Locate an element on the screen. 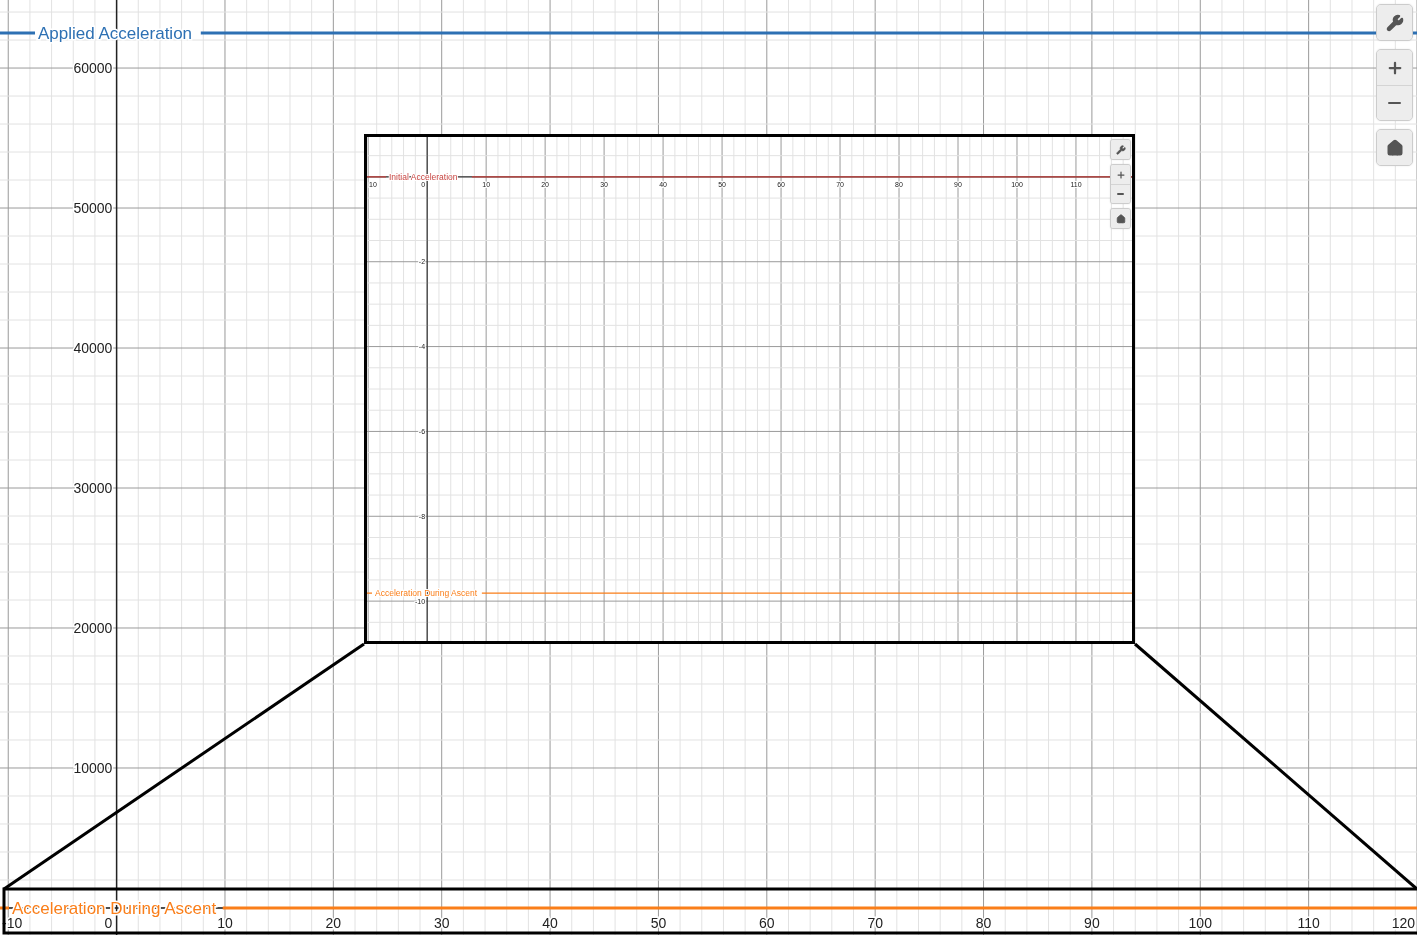  tick-label: 0 is located at coordinates (108, 923).